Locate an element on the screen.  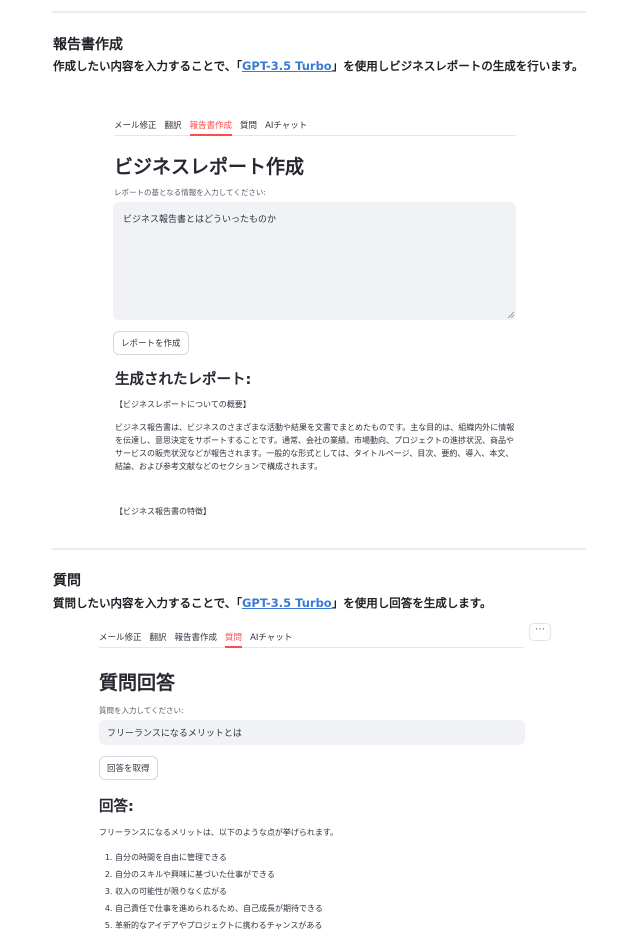
list-item: 自分の時間を自由に管理できる is located at coordinates (219, 857).